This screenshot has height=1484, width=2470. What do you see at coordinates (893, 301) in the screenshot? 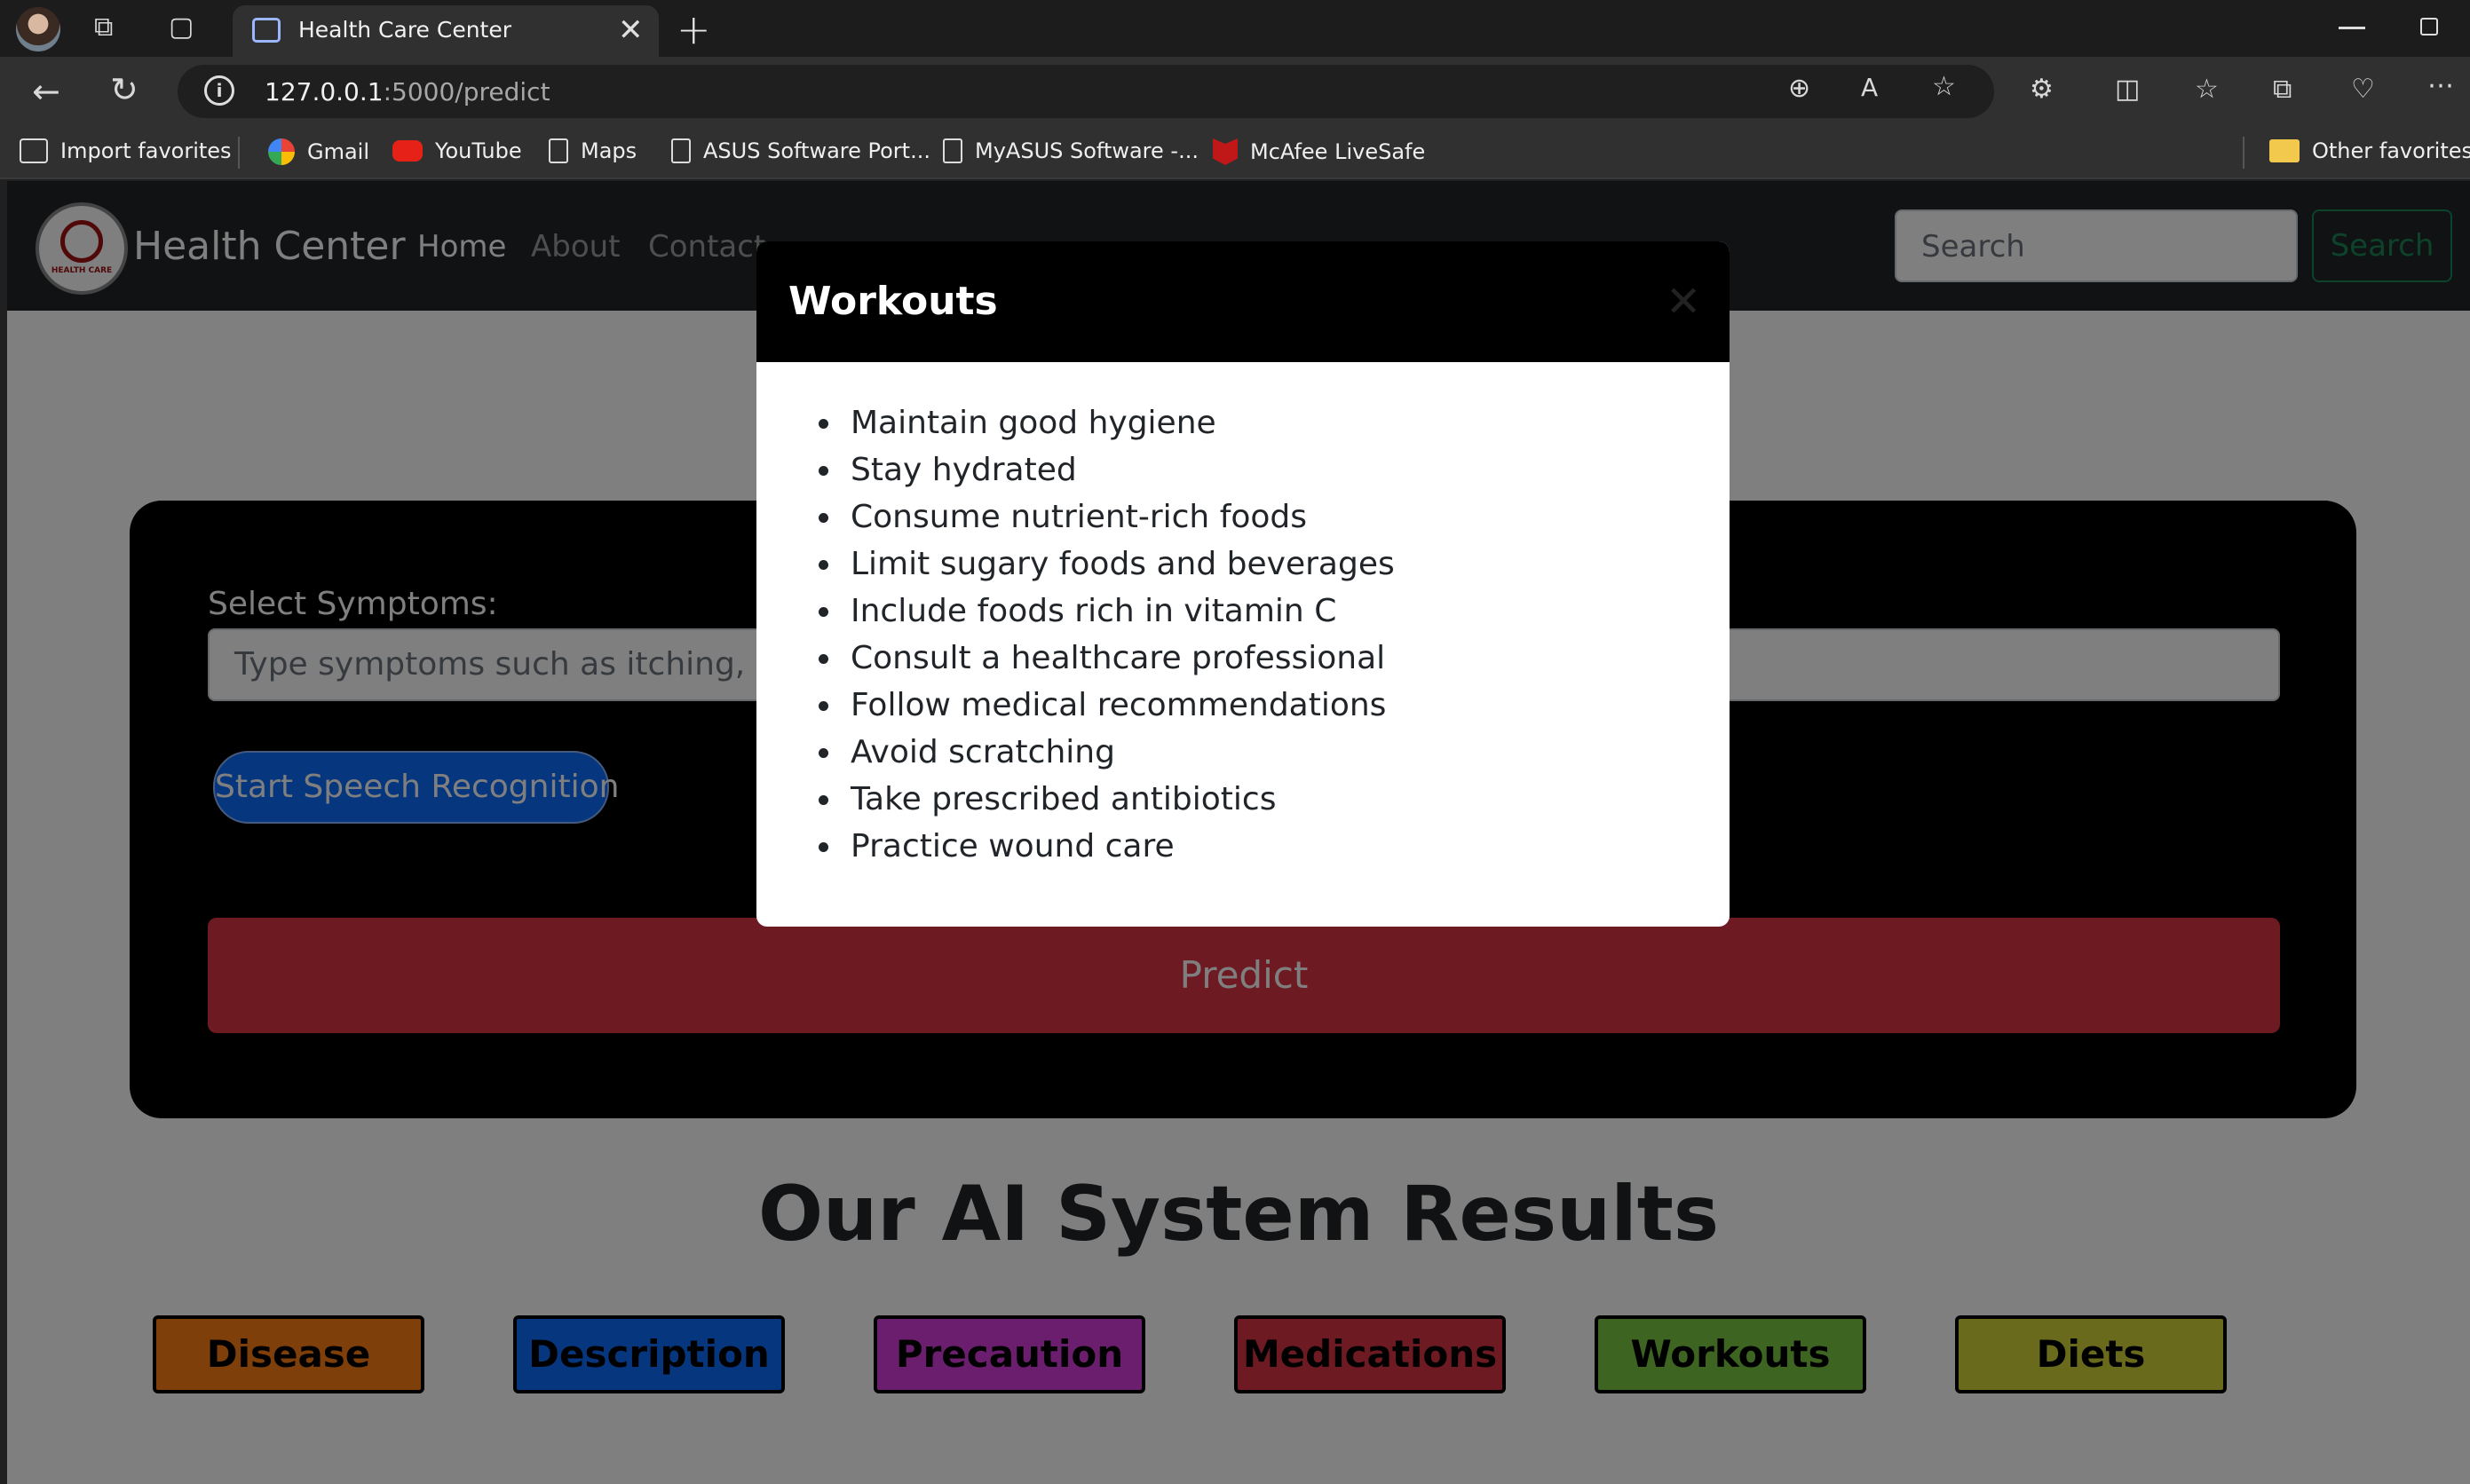
I see `modal-title: Workouts` at bounding box center [893, 301].